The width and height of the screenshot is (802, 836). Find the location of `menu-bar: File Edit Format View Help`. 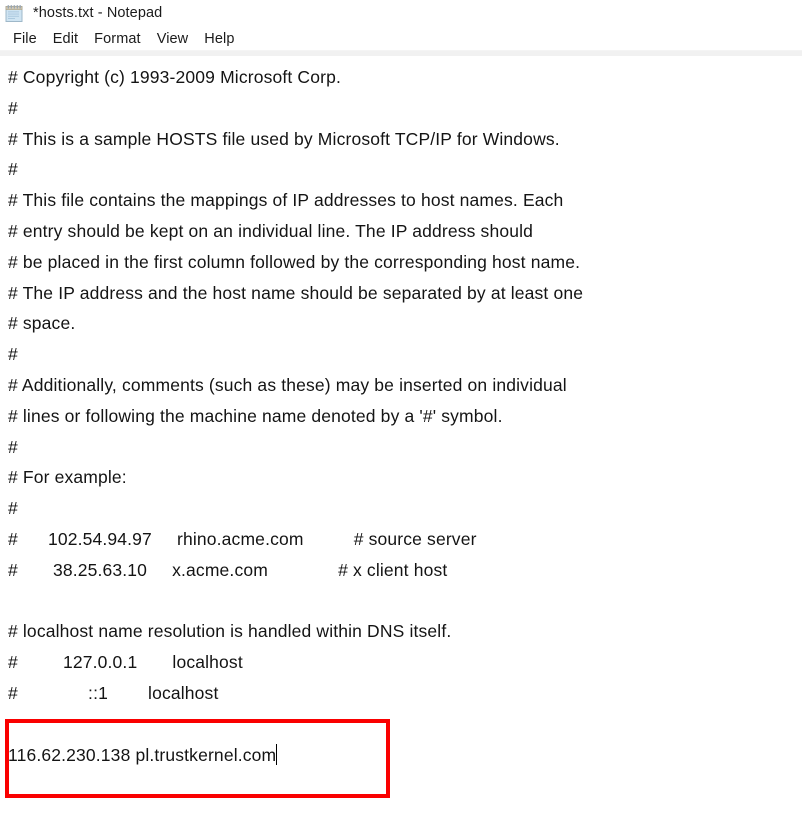

menu-bar: File Edit Format View Help is located at coordinates (401, 38).